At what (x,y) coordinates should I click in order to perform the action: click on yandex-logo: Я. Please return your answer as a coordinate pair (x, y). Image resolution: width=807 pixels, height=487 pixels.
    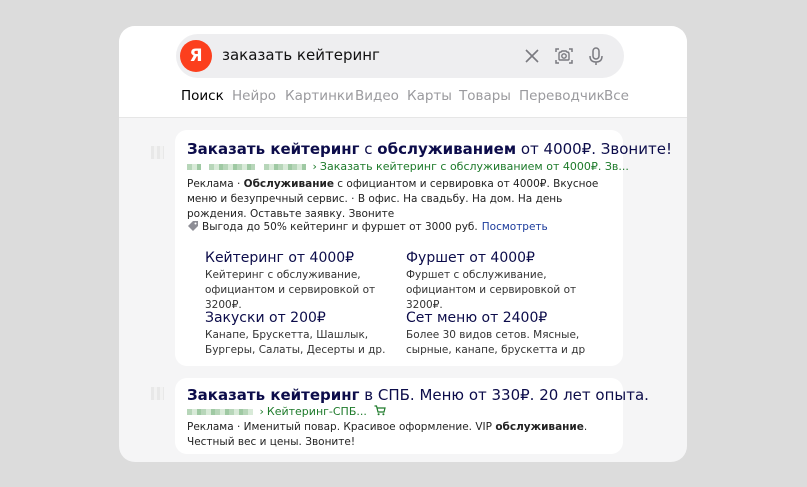
    Looking at the image, I should click on (196, 56).